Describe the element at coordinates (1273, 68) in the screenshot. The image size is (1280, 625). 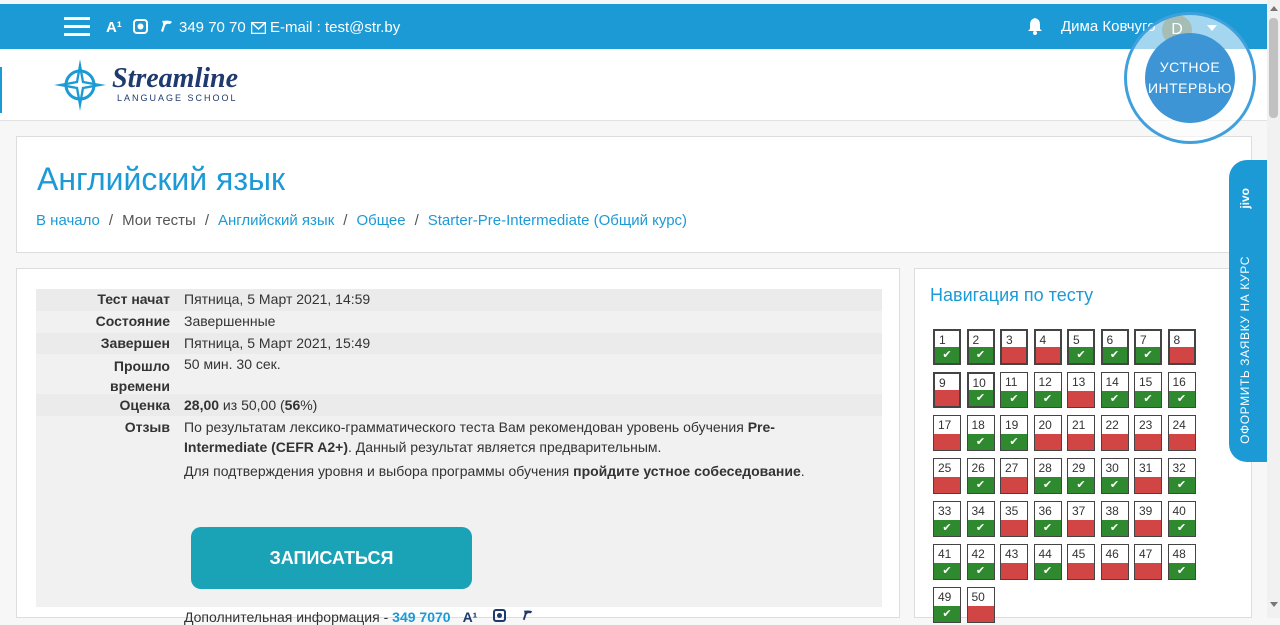
I see `scrollbar-thumb` at that location.